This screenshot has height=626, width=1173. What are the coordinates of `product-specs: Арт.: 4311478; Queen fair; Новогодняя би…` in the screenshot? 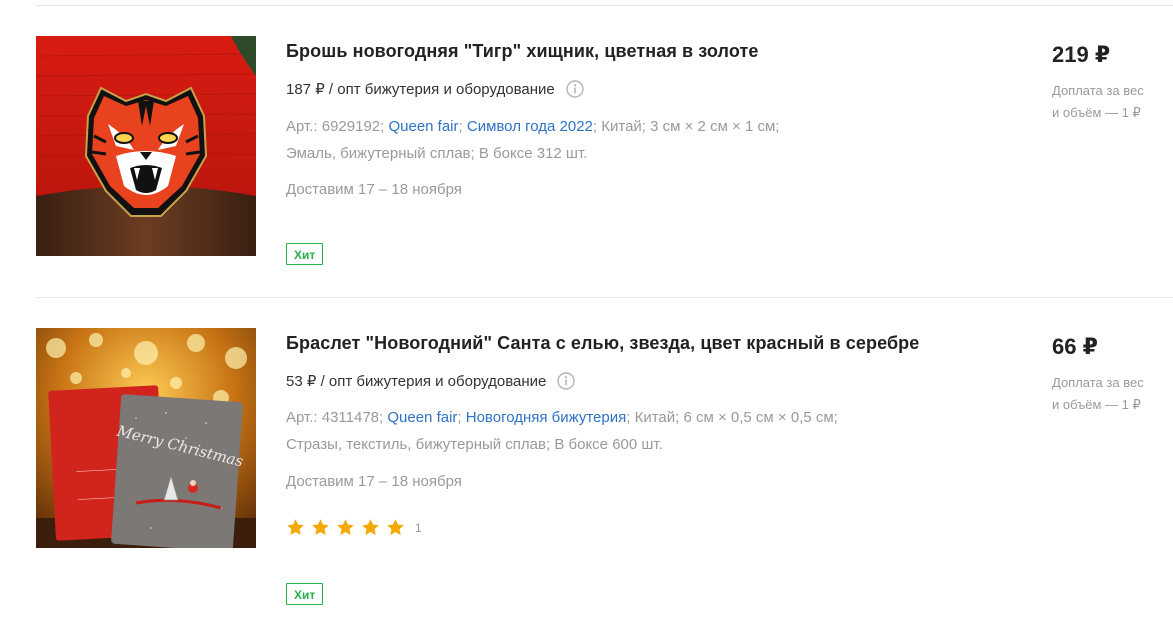 It's located at (562, 431).